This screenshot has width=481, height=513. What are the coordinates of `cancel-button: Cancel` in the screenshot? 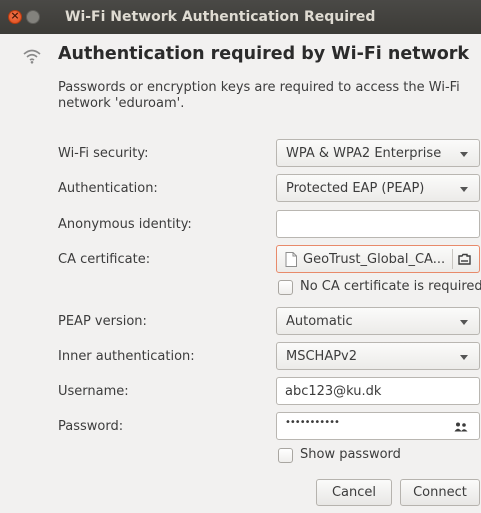 It's located at (354, 492).